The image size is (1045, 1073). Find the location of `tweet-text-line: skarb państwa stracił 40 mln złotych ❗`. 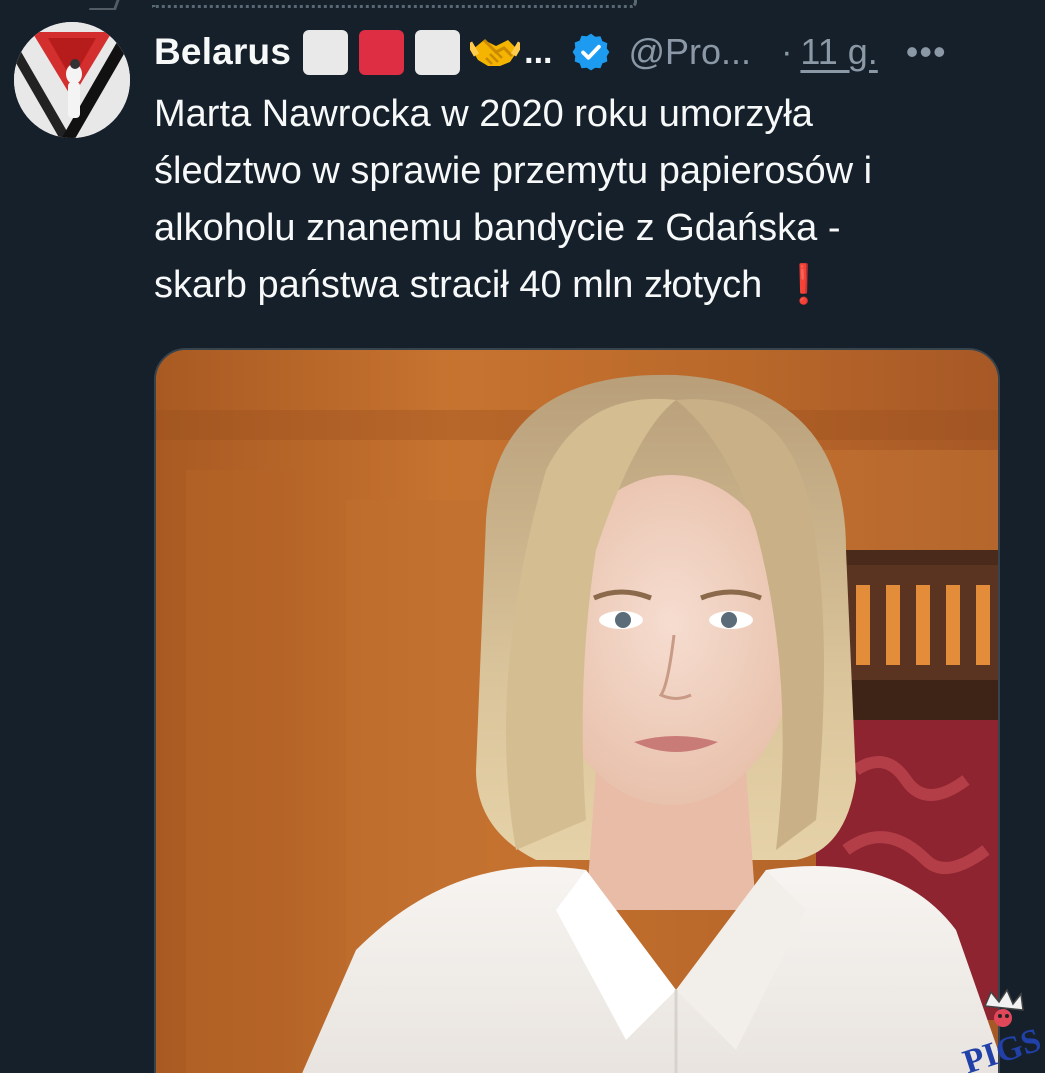

tweet-text-line: skarb państwa stracił 40 mln złotych ❗ is located at coordinates (594, 285).